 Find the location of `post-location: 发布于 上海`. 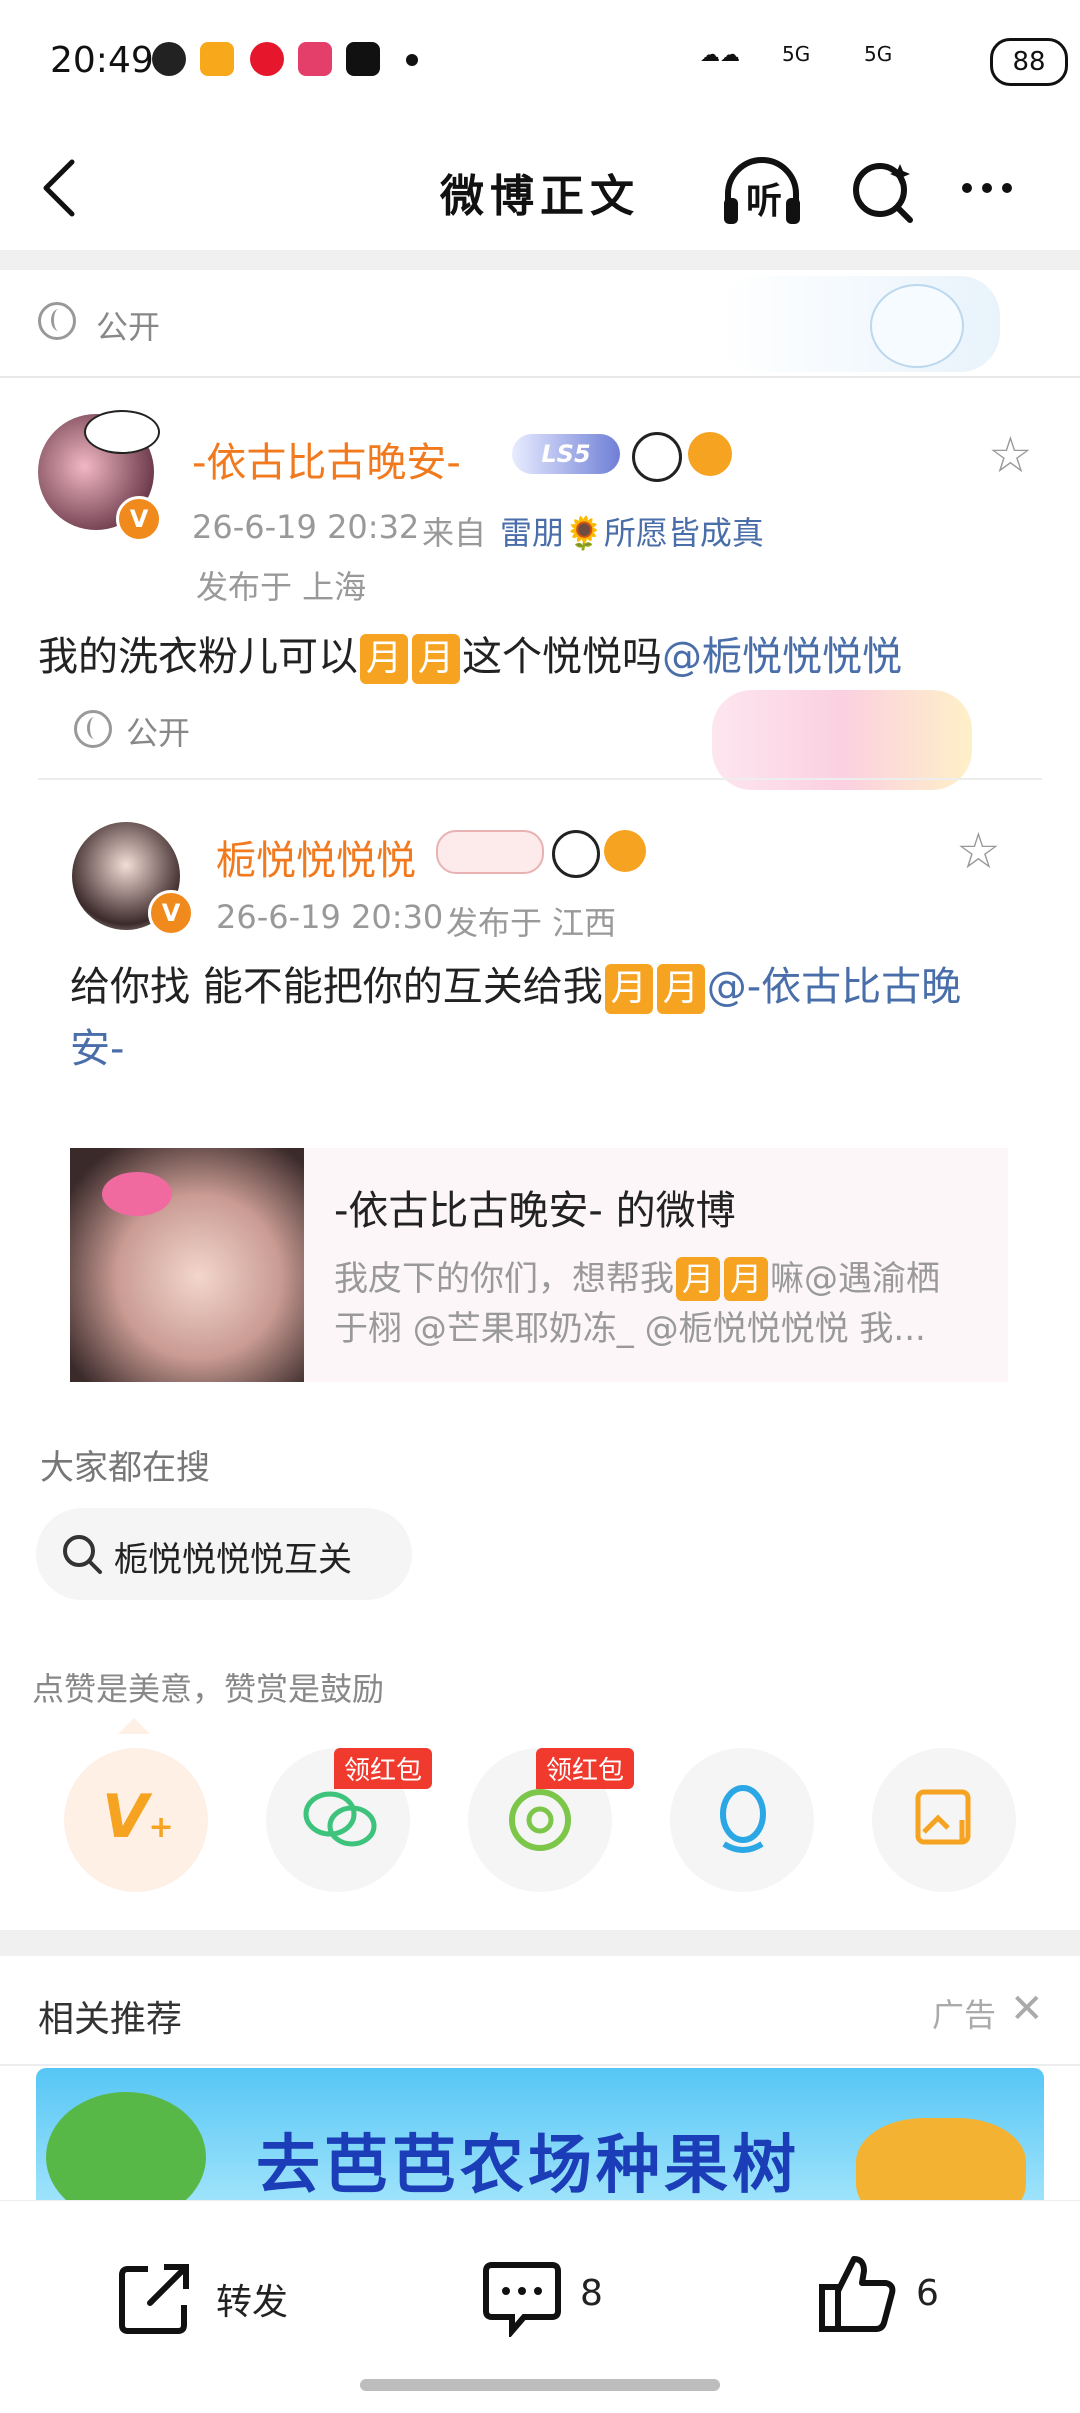

post-location: 发布于 上海 is located at coordinates (281, 587).